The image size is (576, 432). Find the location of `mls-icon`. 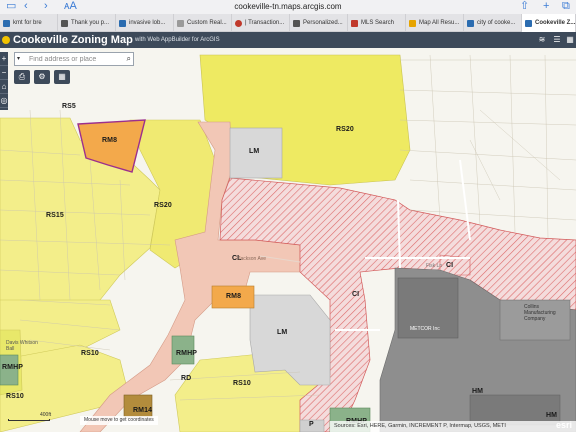

mls-icon is located at coordinates (354, 23).